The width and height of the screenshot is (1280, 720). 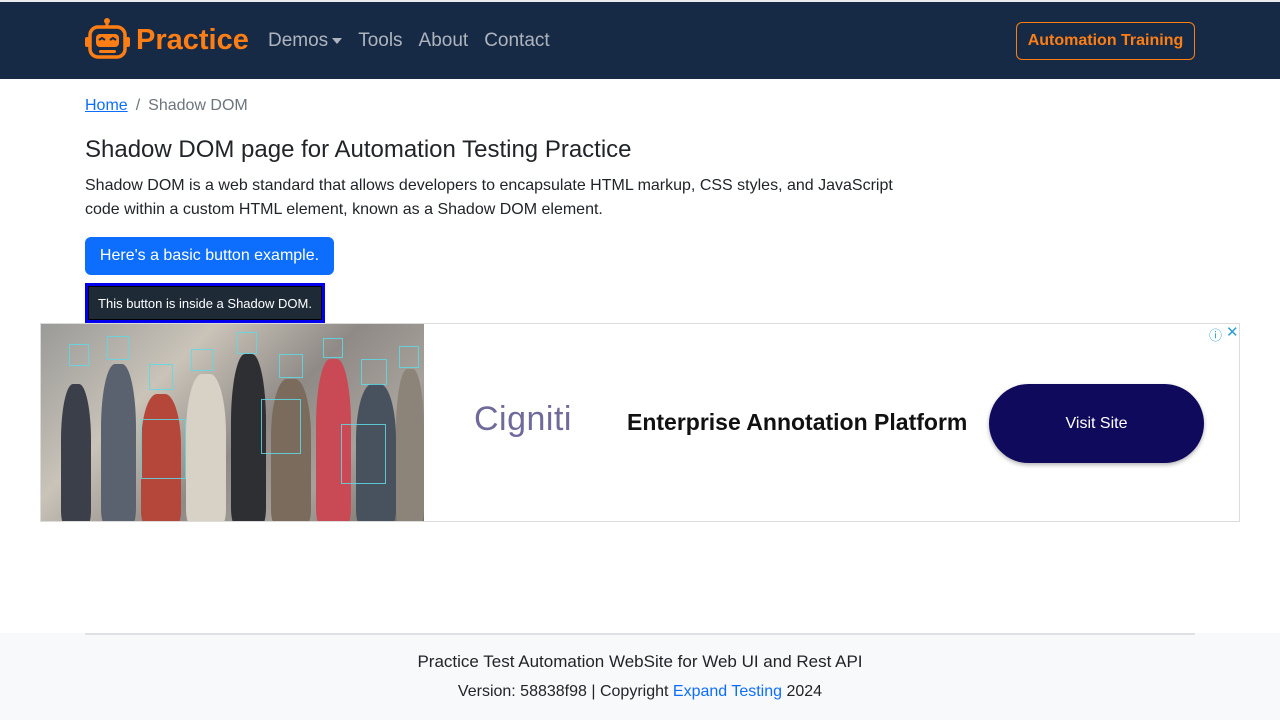 What do you see at coordinates (565, 691) in the screenshot?
I see `footer-version-text: Version: 58838f98 | Copyright` at bounding box center [565, 691].